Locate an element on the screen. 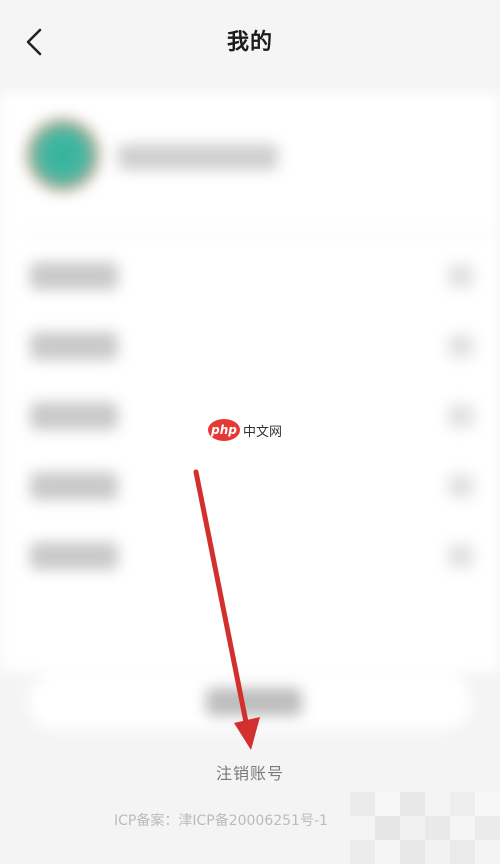 Image resolution: width=500 pixels, height=864 pixels. profile-name-placeholder is located at coordinates (198, 157).